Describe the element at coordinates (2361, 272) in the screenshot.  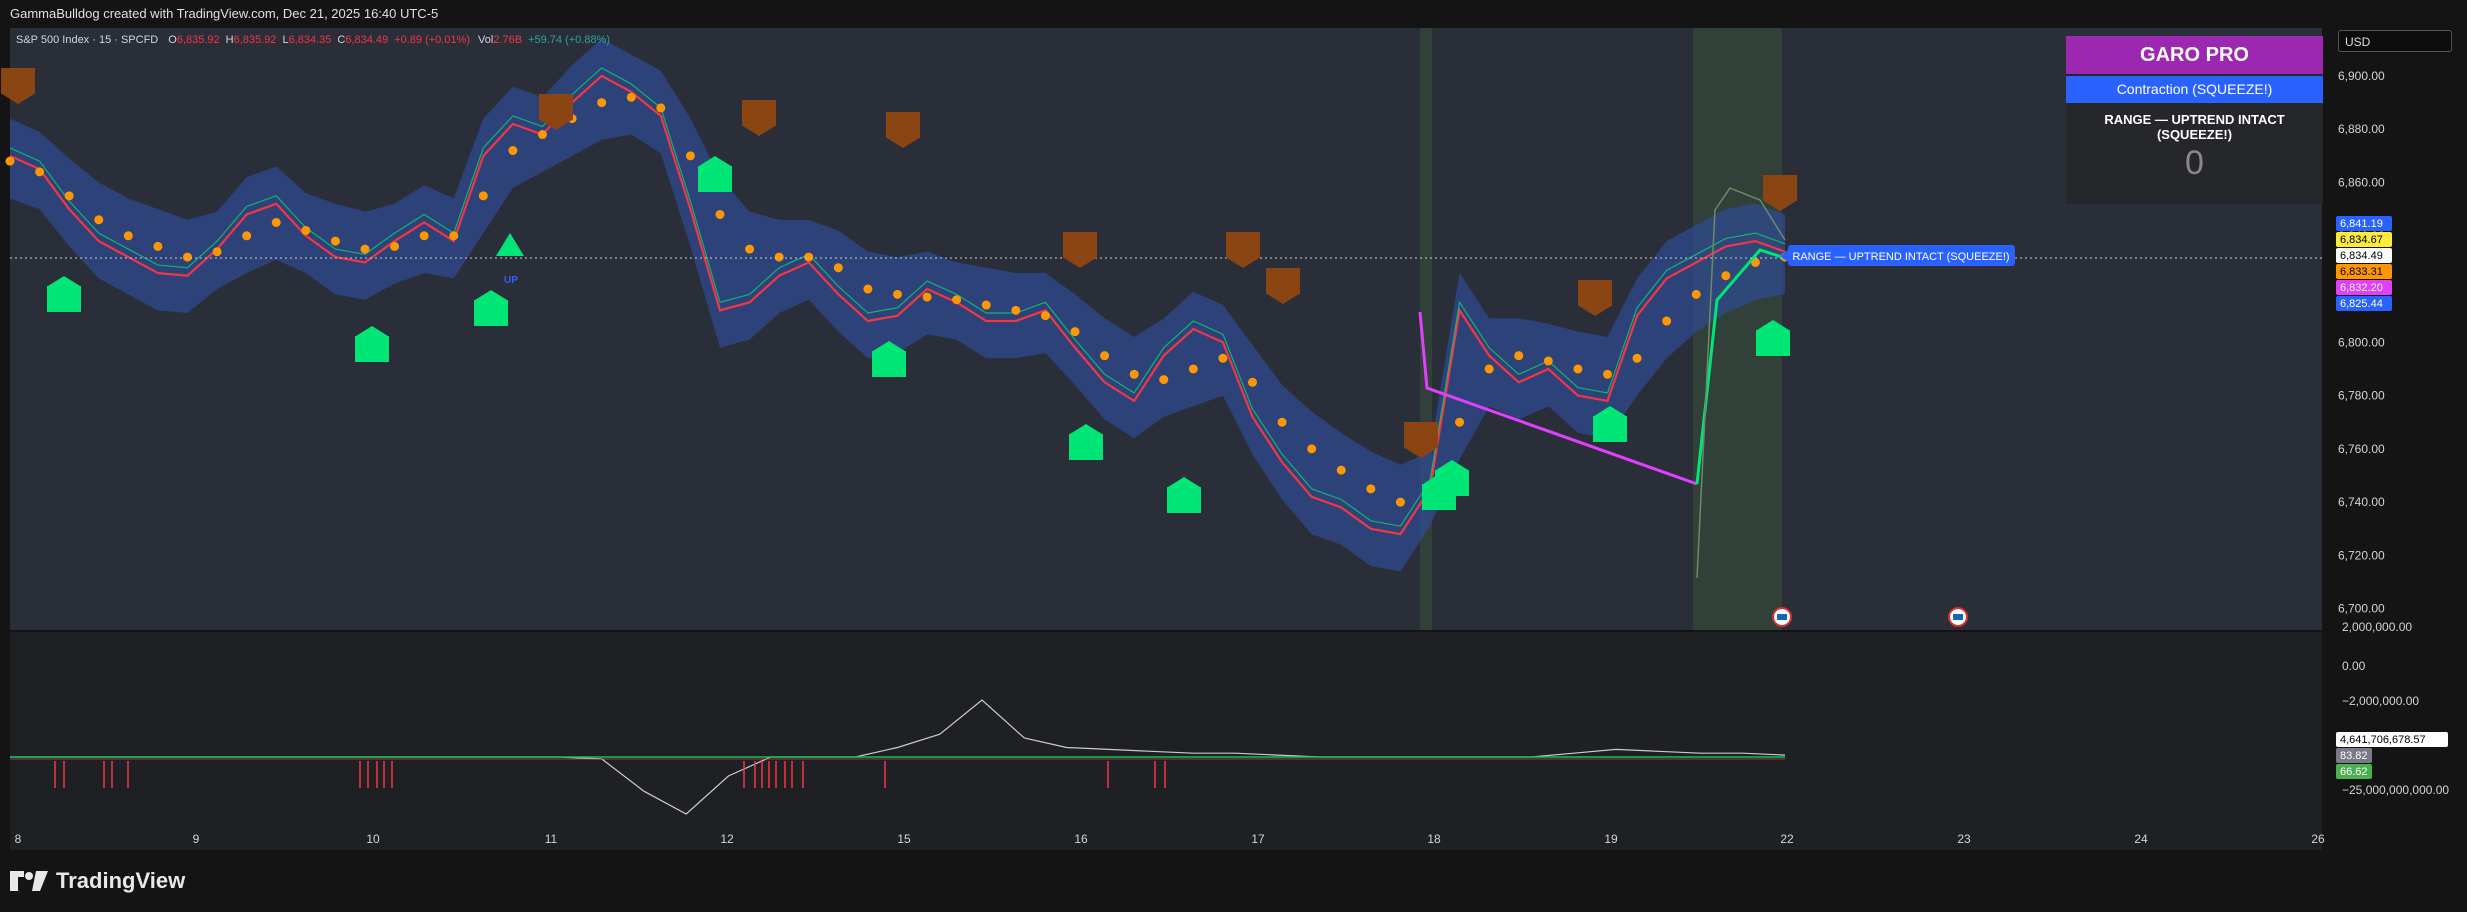
I see `price-label-text: 6,833.31` at that location.